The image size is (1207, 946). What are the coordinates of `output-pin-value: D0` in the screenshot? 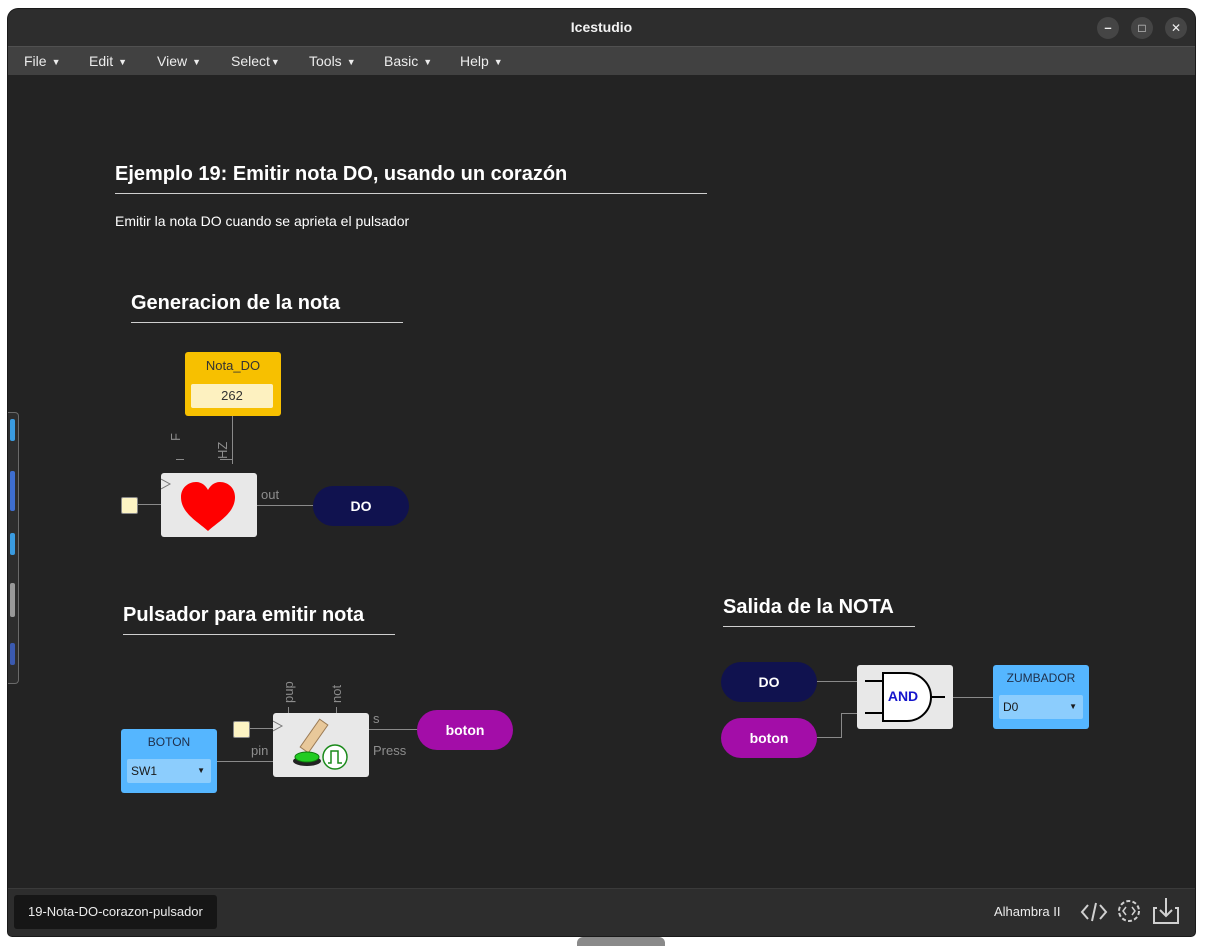 It's located at (1011, 707).